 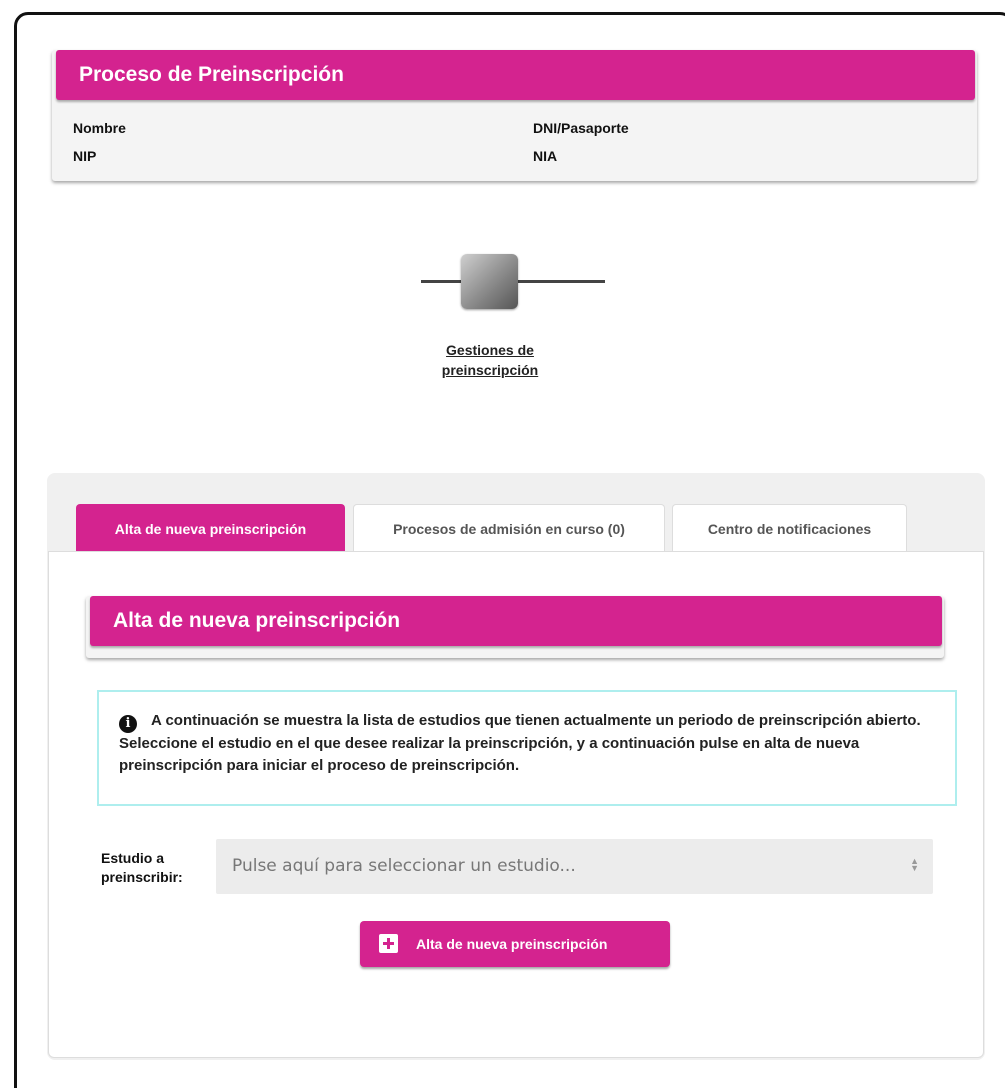 What do you see at coordinates (914, 864) in the screenshot?
I see `select-sort-icon: ▲ ▼` at bounding box center [914, 864].